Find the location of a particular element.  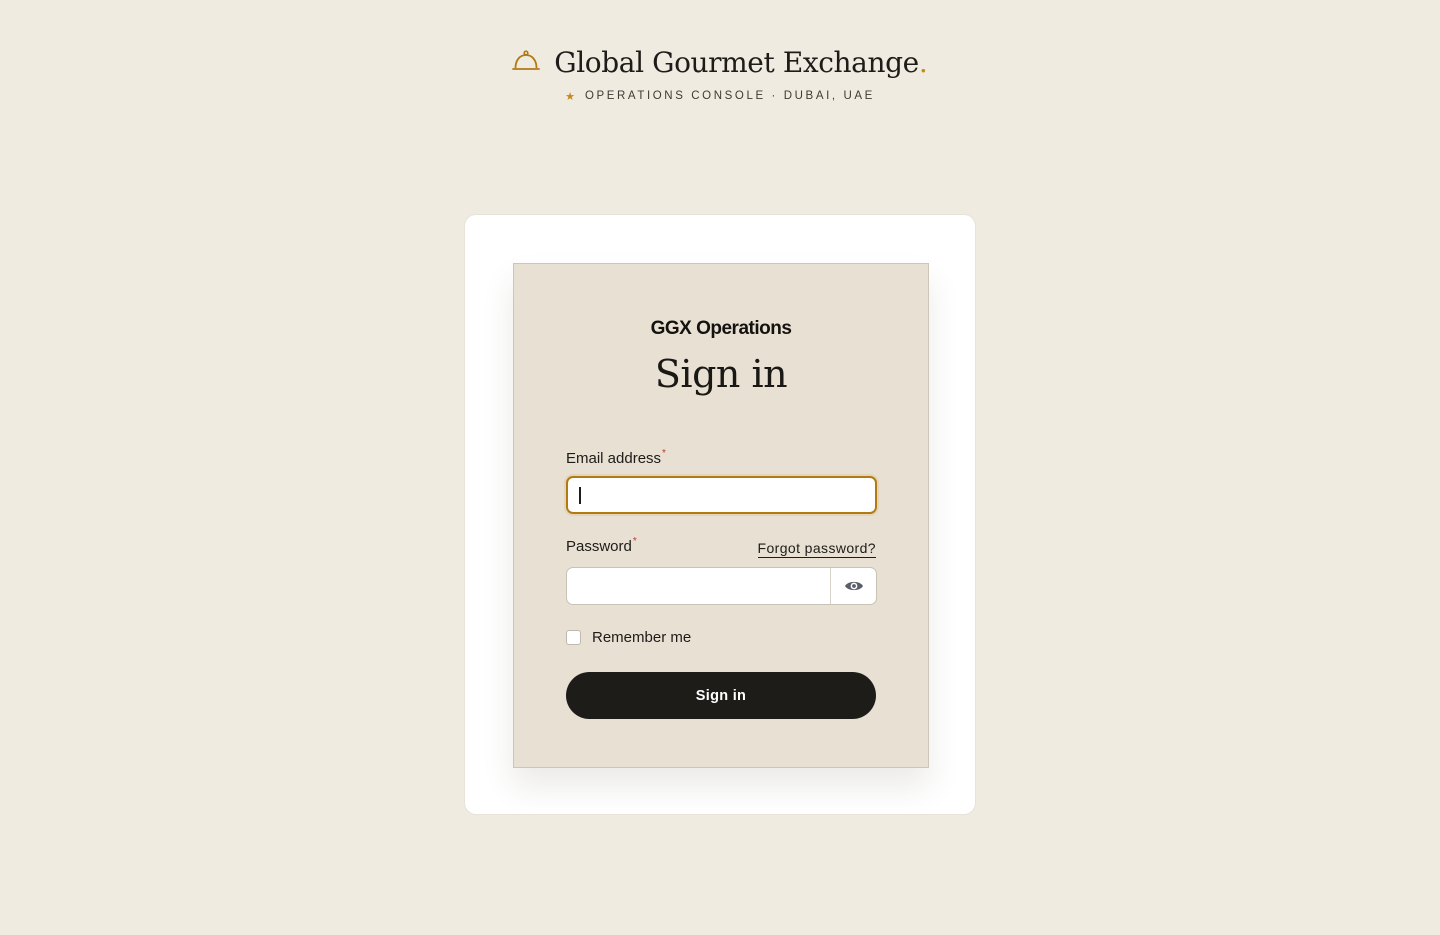

password-field is located at coordinates (721, 586).